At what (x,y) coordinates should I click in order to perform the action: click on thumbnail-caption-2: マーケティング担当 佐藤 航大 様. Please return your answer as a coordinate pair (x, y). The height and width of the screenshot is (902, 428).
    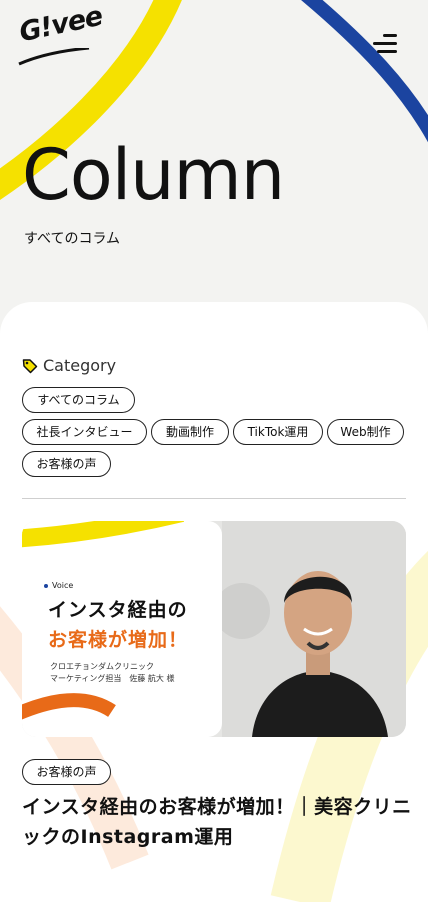
    Looking at the image, I should click on (112, 678).